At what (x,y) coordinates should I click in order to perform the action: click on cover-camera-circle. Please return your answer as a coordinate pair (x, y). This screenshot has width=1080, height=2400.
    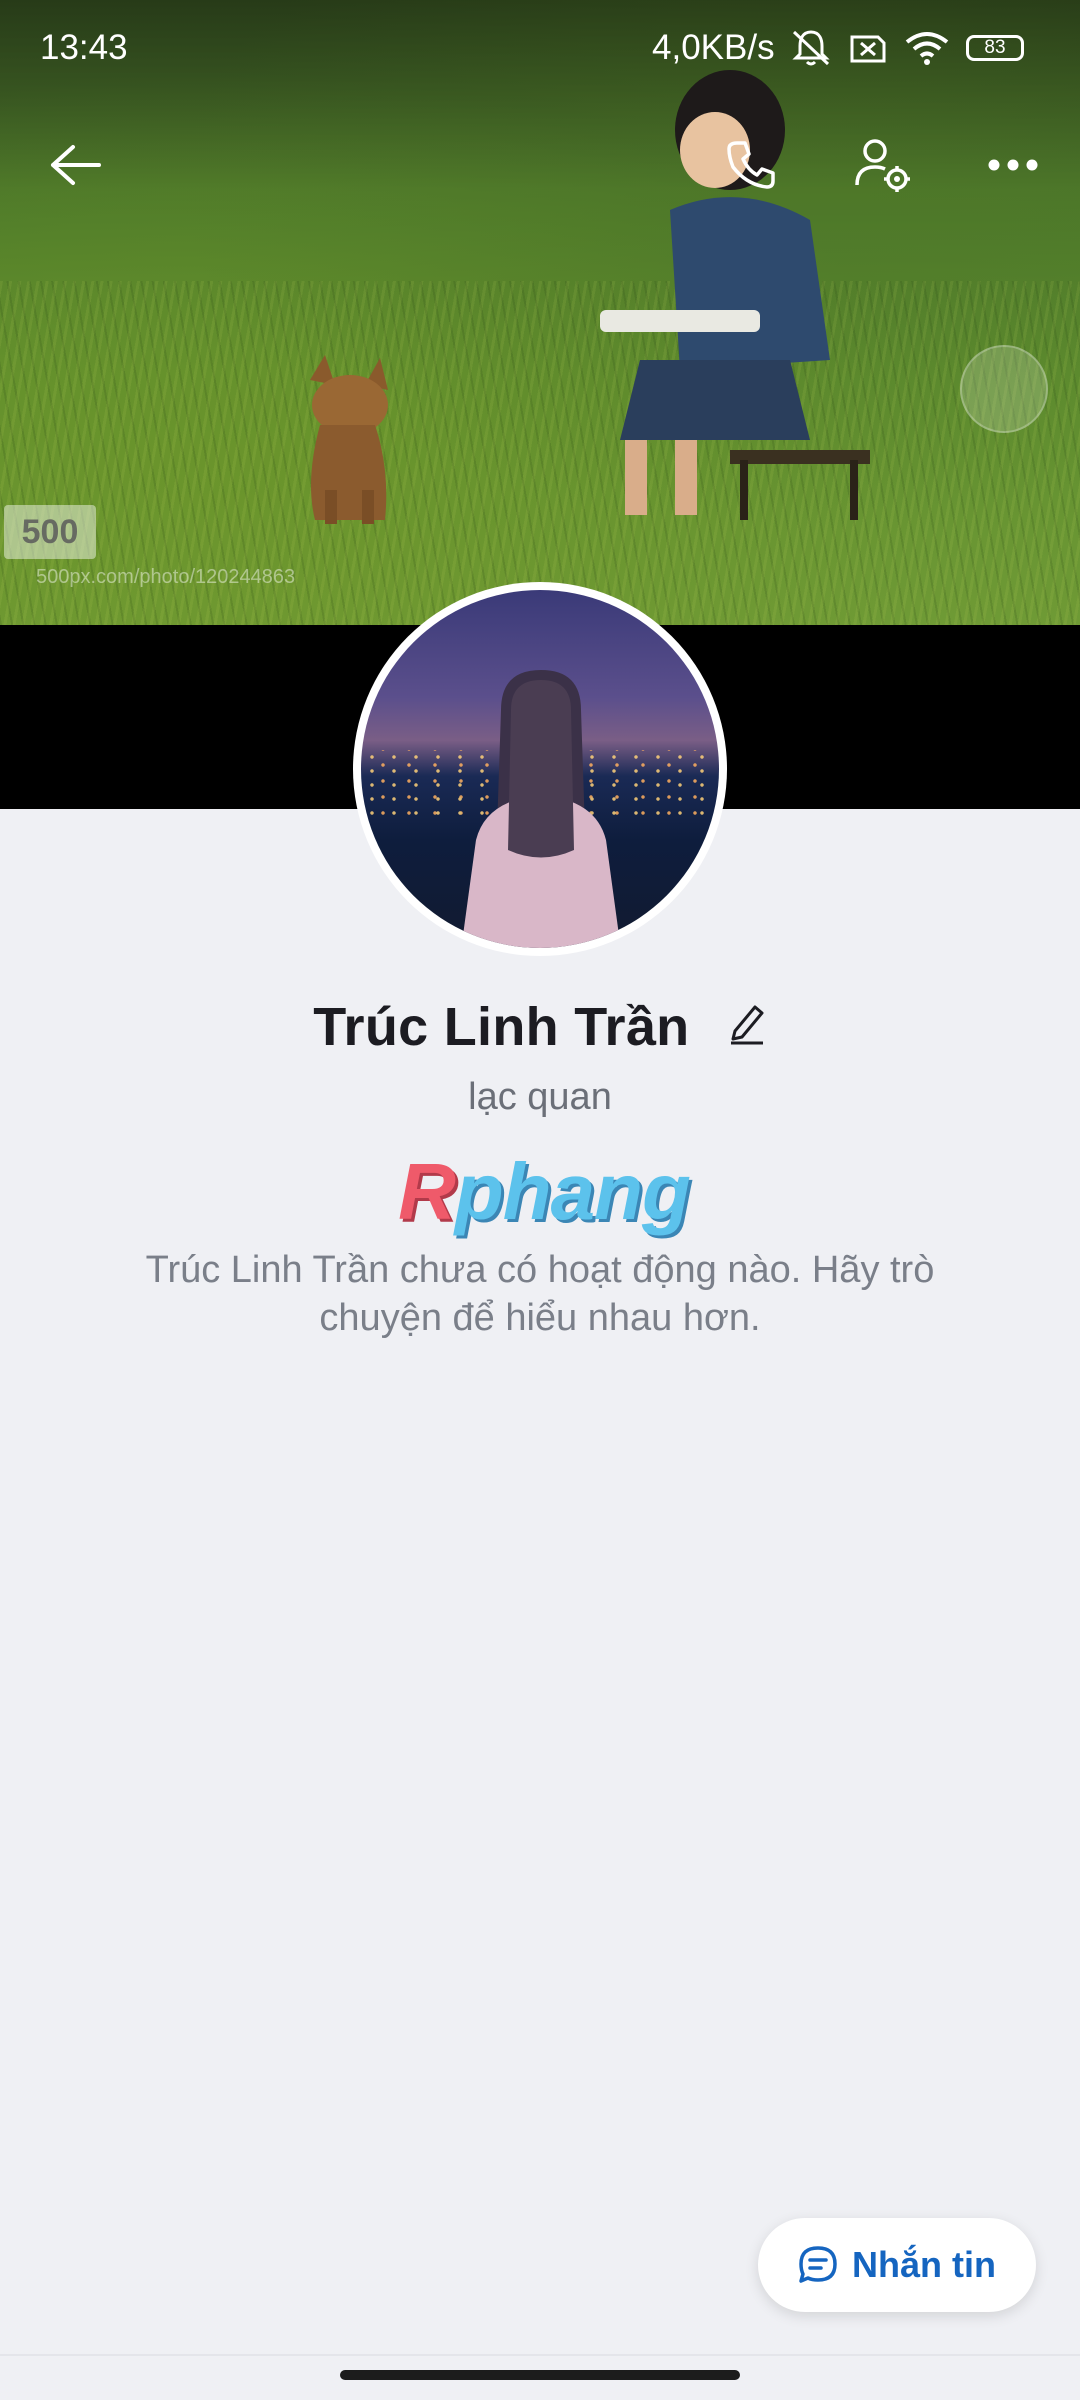
    Looking at the image, I should click on (1004, 389).